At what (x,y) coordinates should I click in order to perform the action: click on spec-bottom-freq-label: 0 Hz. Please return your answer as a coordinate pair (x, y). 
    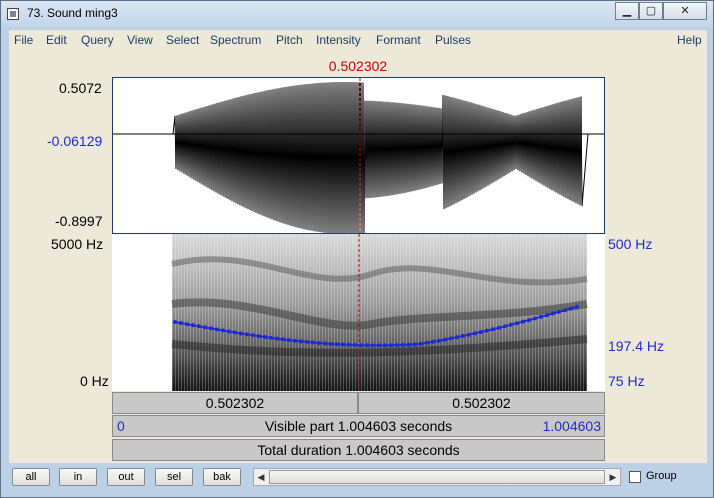
    Looking at the image, I should click on (94, 381).